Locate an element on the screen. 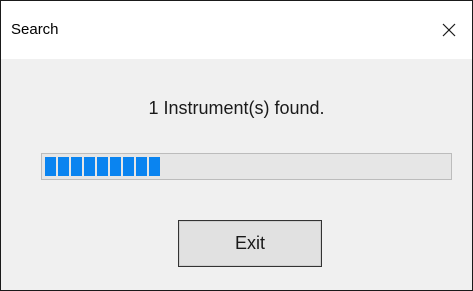 The height and width of the screenshot is (291, 473). close-button is located at coordinates (449, 30).